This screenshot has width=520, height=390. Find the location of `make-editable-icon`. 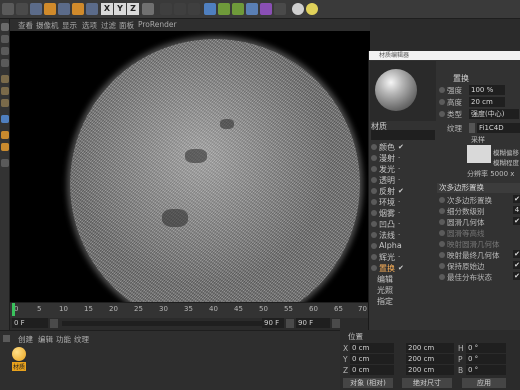

make-editable-icon is located at coordinates (5, 27).